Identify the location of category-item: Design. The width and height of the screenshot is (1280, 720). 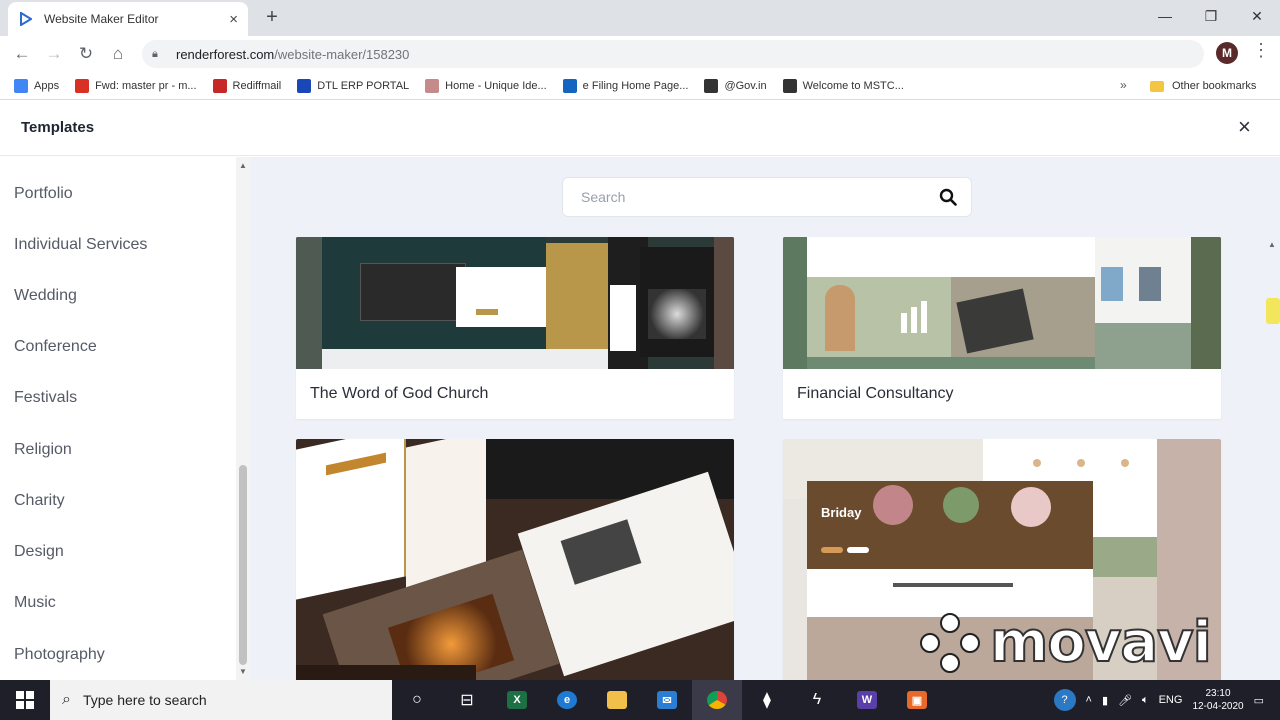
(39, 552).